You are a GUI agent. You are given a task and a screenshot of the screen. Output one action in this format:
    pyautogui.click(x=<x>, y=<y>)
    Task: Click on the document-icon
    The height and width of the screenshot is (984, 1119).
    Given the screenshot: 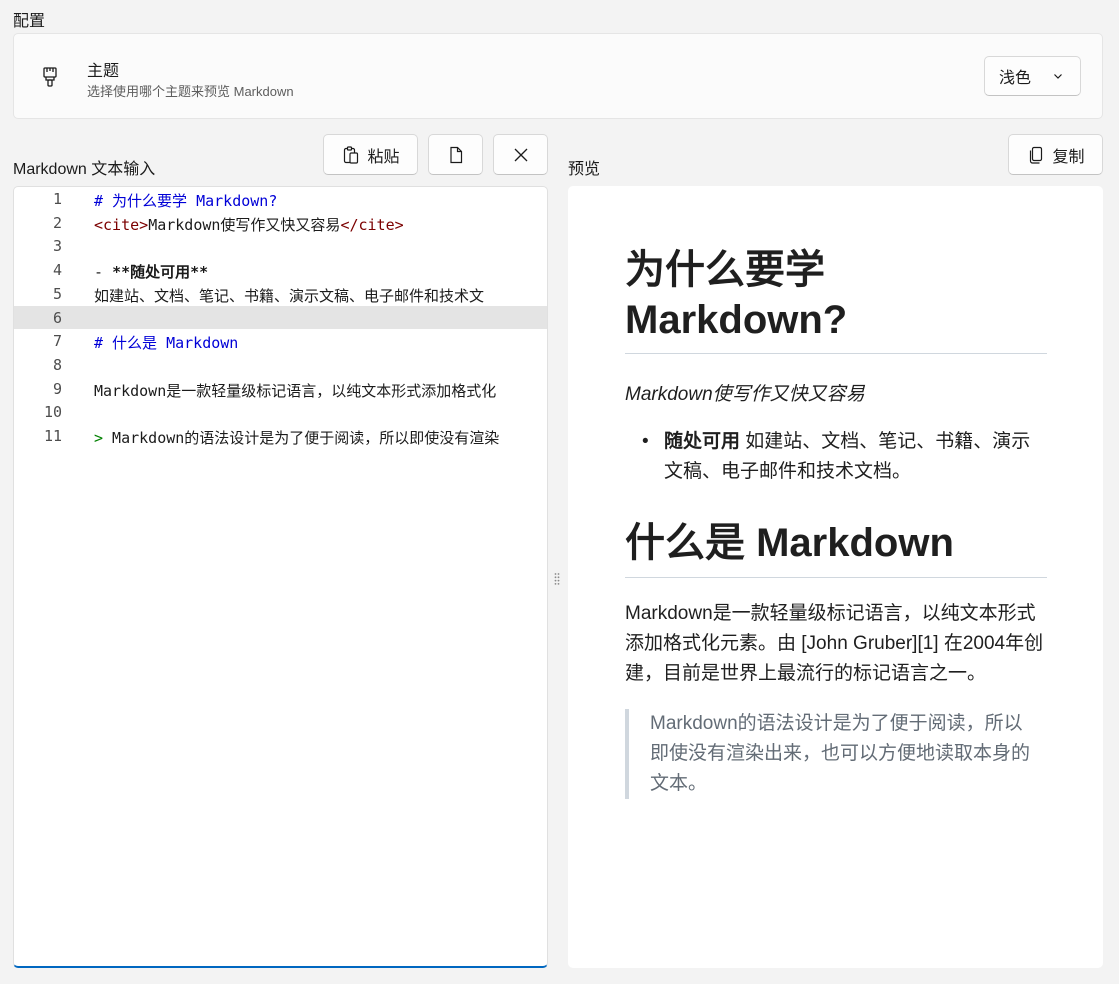 What is the action you would take?
    pyautogui.click(x=455, y=154)
    